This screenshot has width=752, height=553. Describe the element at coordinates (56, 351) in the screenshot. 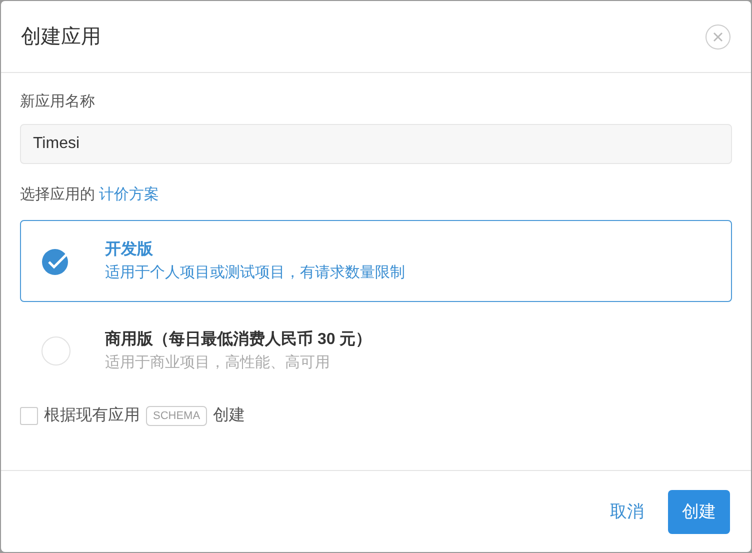

I see `radio-icon` at that location.